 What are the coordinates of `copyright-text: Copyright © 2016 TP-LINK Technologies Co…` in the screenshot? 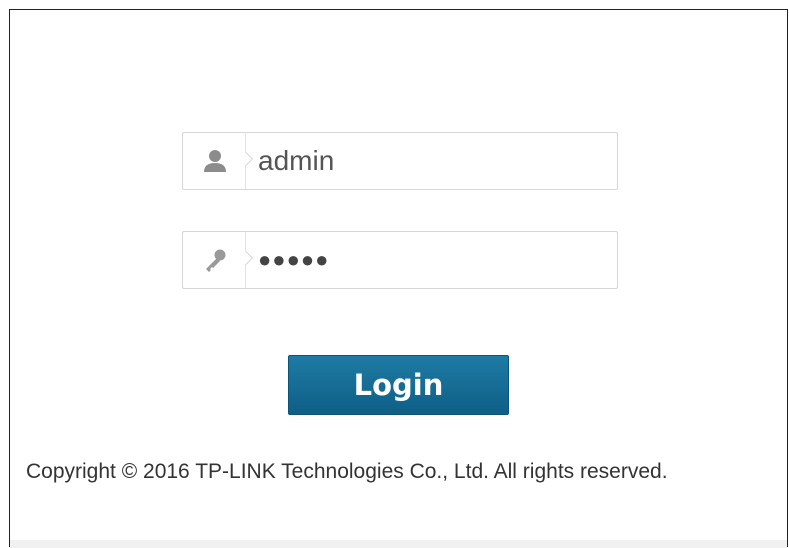 It's located at (347, 471).